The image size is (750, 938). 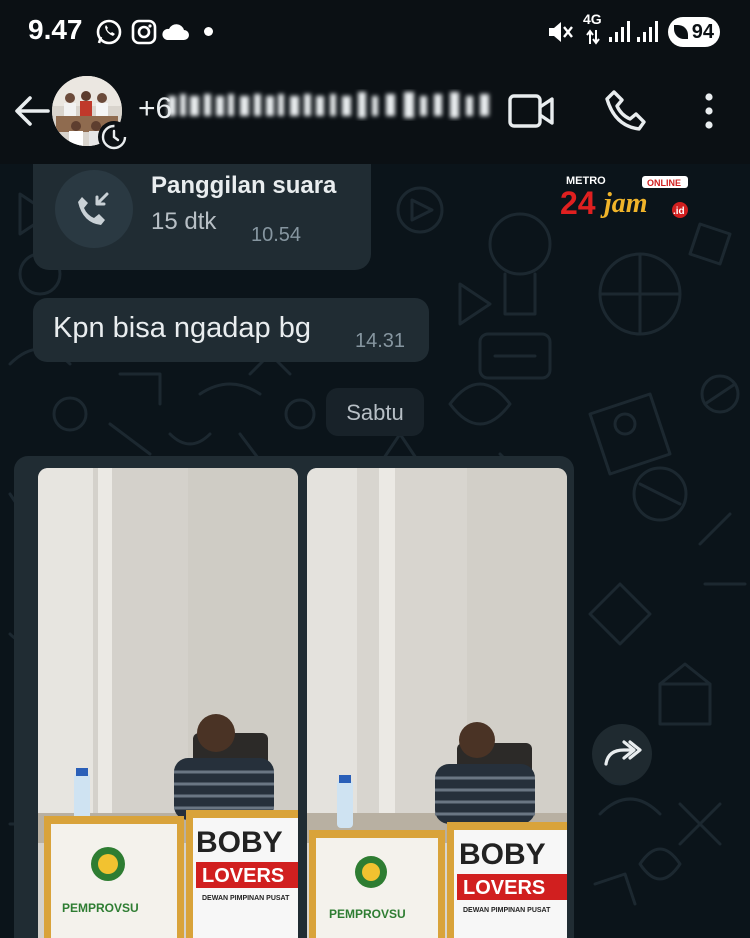 What do you see at coordinates (664, 183) in the screenshot?
I see `logo-badge: ONLINE` at bounding box center [664, 183].